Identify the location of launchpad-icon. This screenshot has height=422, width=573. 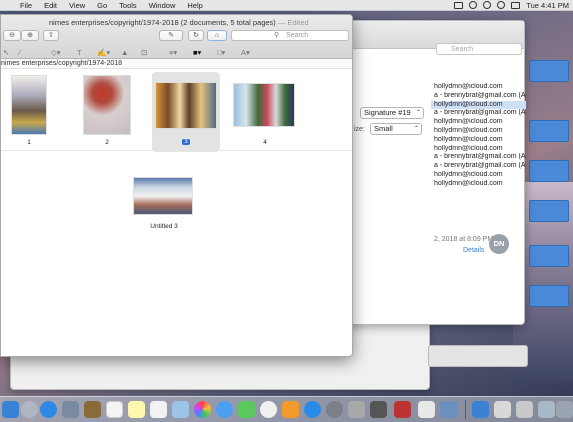
(29, 409).